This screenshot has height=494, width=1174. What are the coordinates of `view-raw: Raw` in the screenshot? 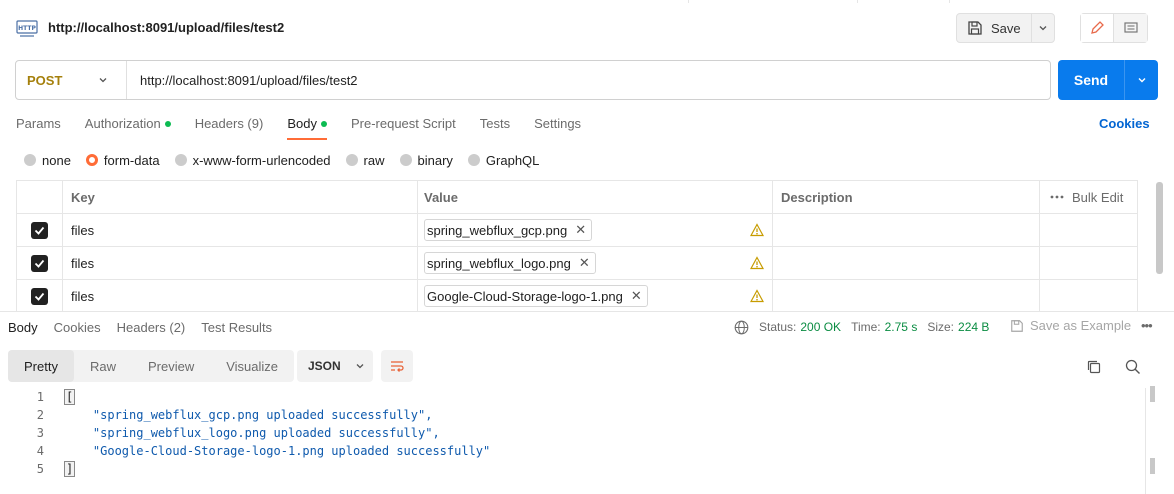 It's located at (103, 366).